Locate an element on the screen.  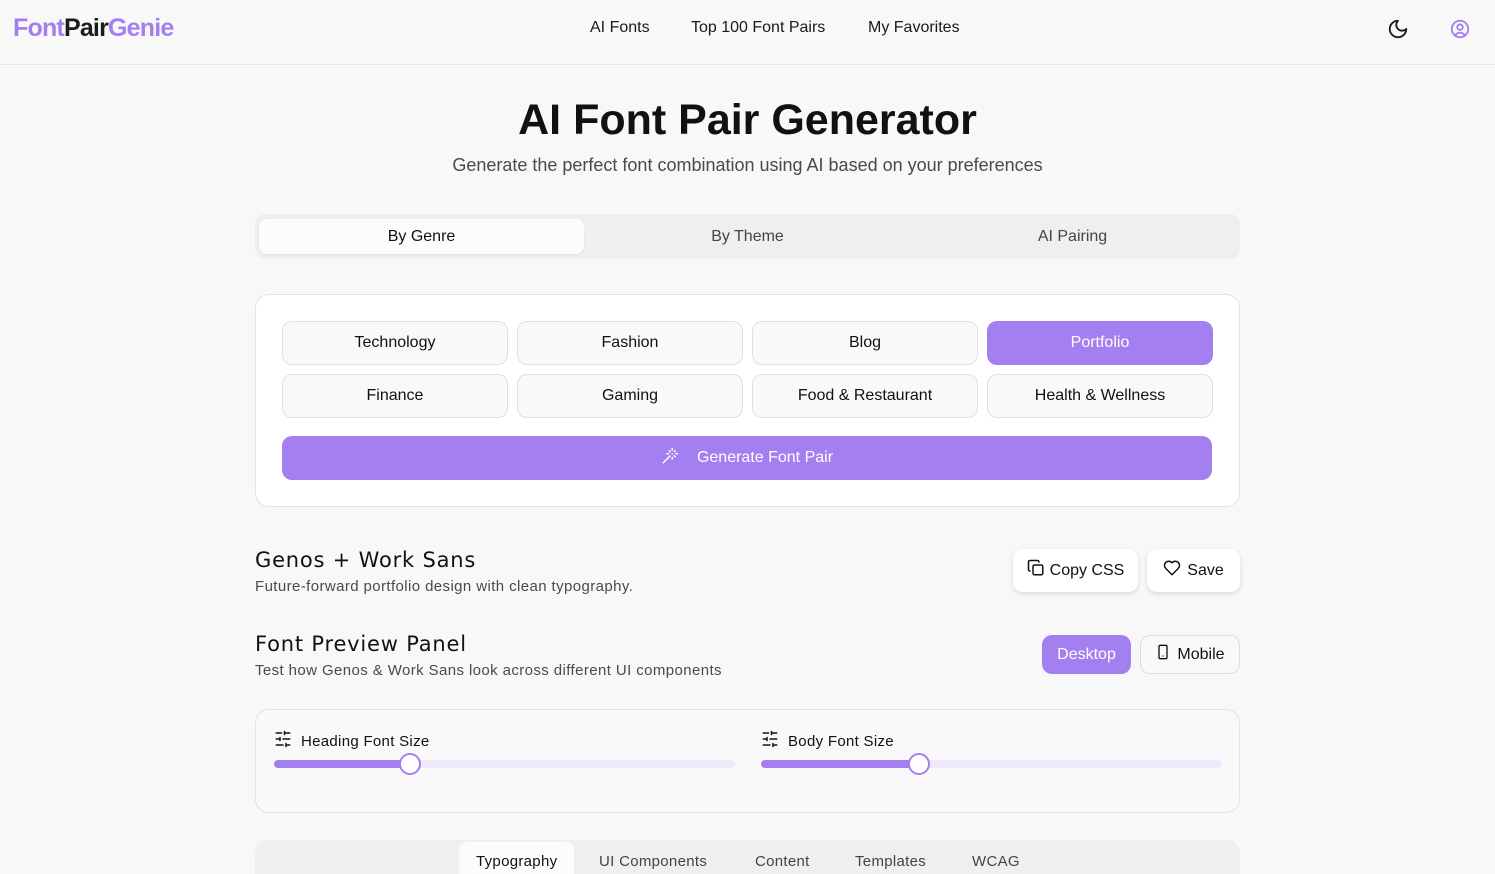
heading-font-size-label: Heading Font Size is located at coordinates (352, 741).